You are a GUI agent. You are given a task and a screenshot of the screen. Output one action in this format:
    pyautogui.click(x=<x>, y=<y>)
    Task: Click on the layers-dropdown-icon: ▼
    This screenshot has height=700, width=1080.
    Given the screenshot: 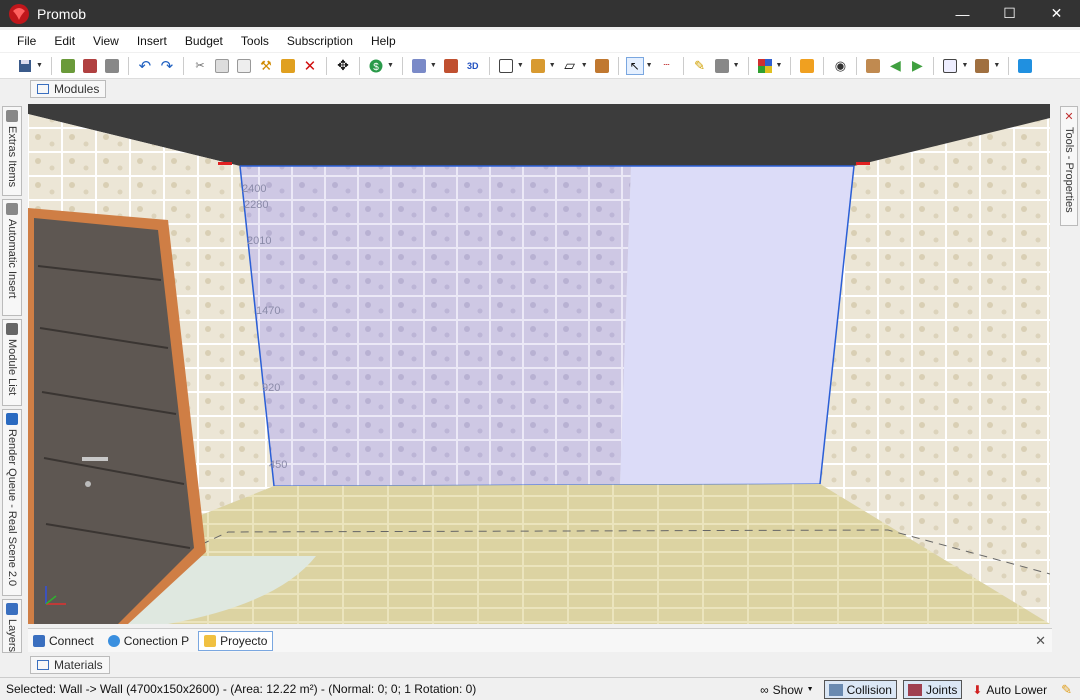 What is the action you would take?
    pyautogui.click(x=433, y=65)
    